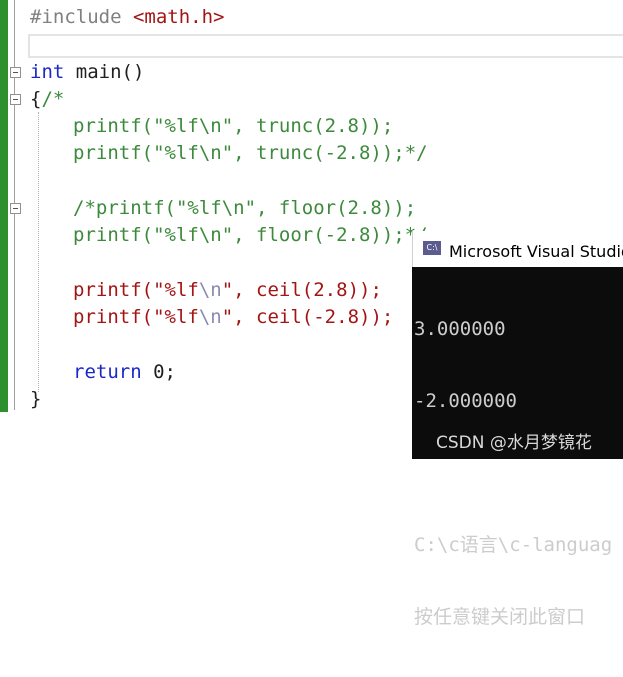  What do you see at coordinates (513, 545) in the screenshot?
I see `console-line: C:\c语言\c-languag` at bounding box center [513, 545].